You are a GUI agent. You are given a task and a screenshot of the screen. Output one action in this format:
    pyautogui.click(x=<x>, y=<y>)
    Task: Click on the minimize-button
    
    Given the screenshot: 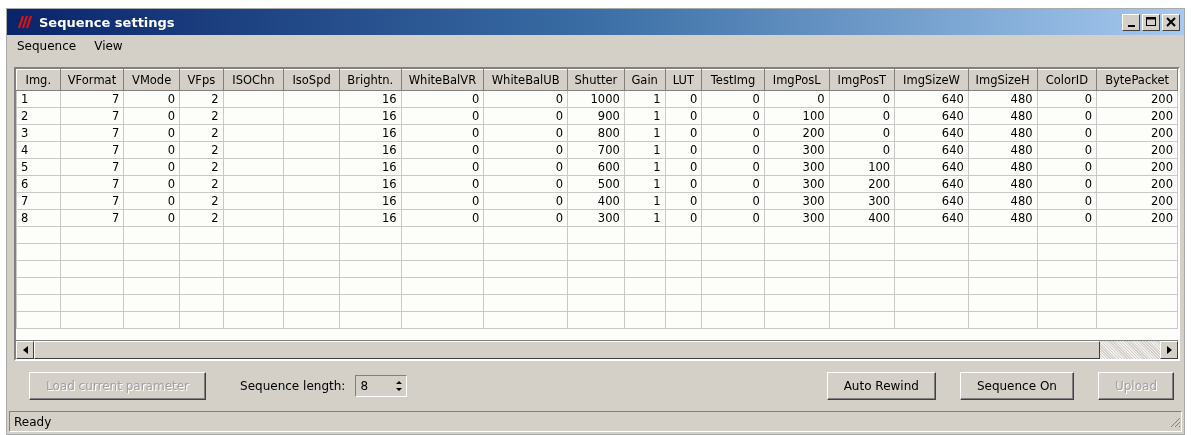 What is the action you would take?
    pyautogui.click(x=1131, y=22)
    